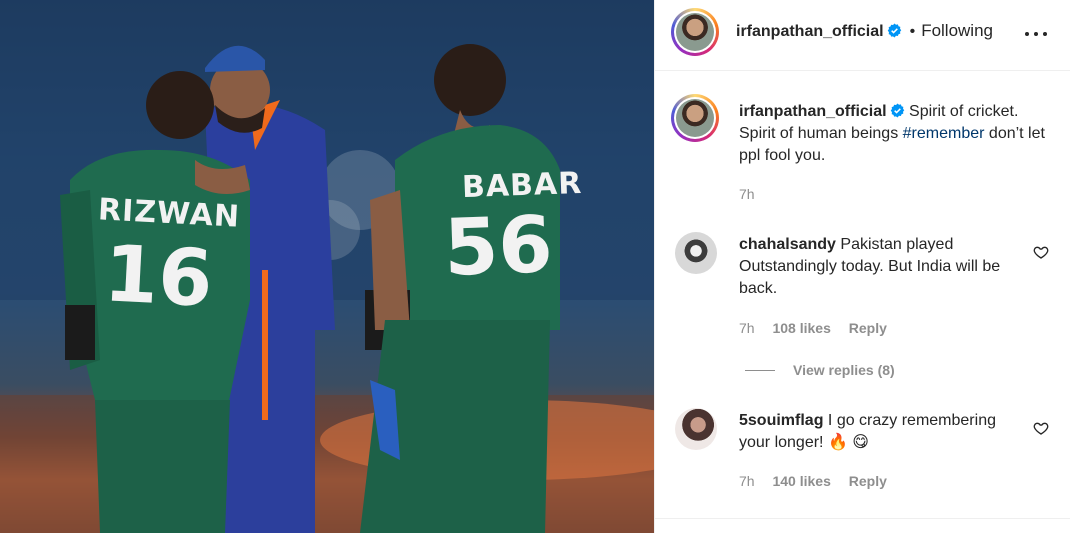 Image resolution: width=1070 pixels, height=533 pixels. Describe the element at coordinates (810, 31) in the screenshot. I see `author-username-link: irfanpathan_official` at that location.